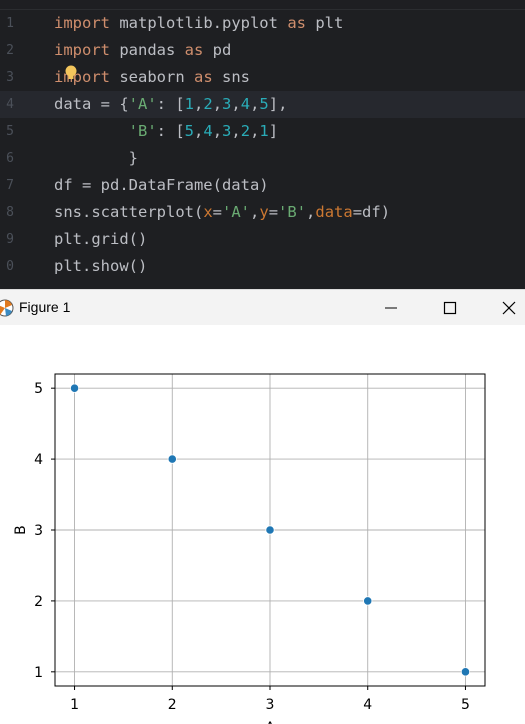 This screenshot has height=724, width=525. I want to click on line-number: 8, so click(10, 212).